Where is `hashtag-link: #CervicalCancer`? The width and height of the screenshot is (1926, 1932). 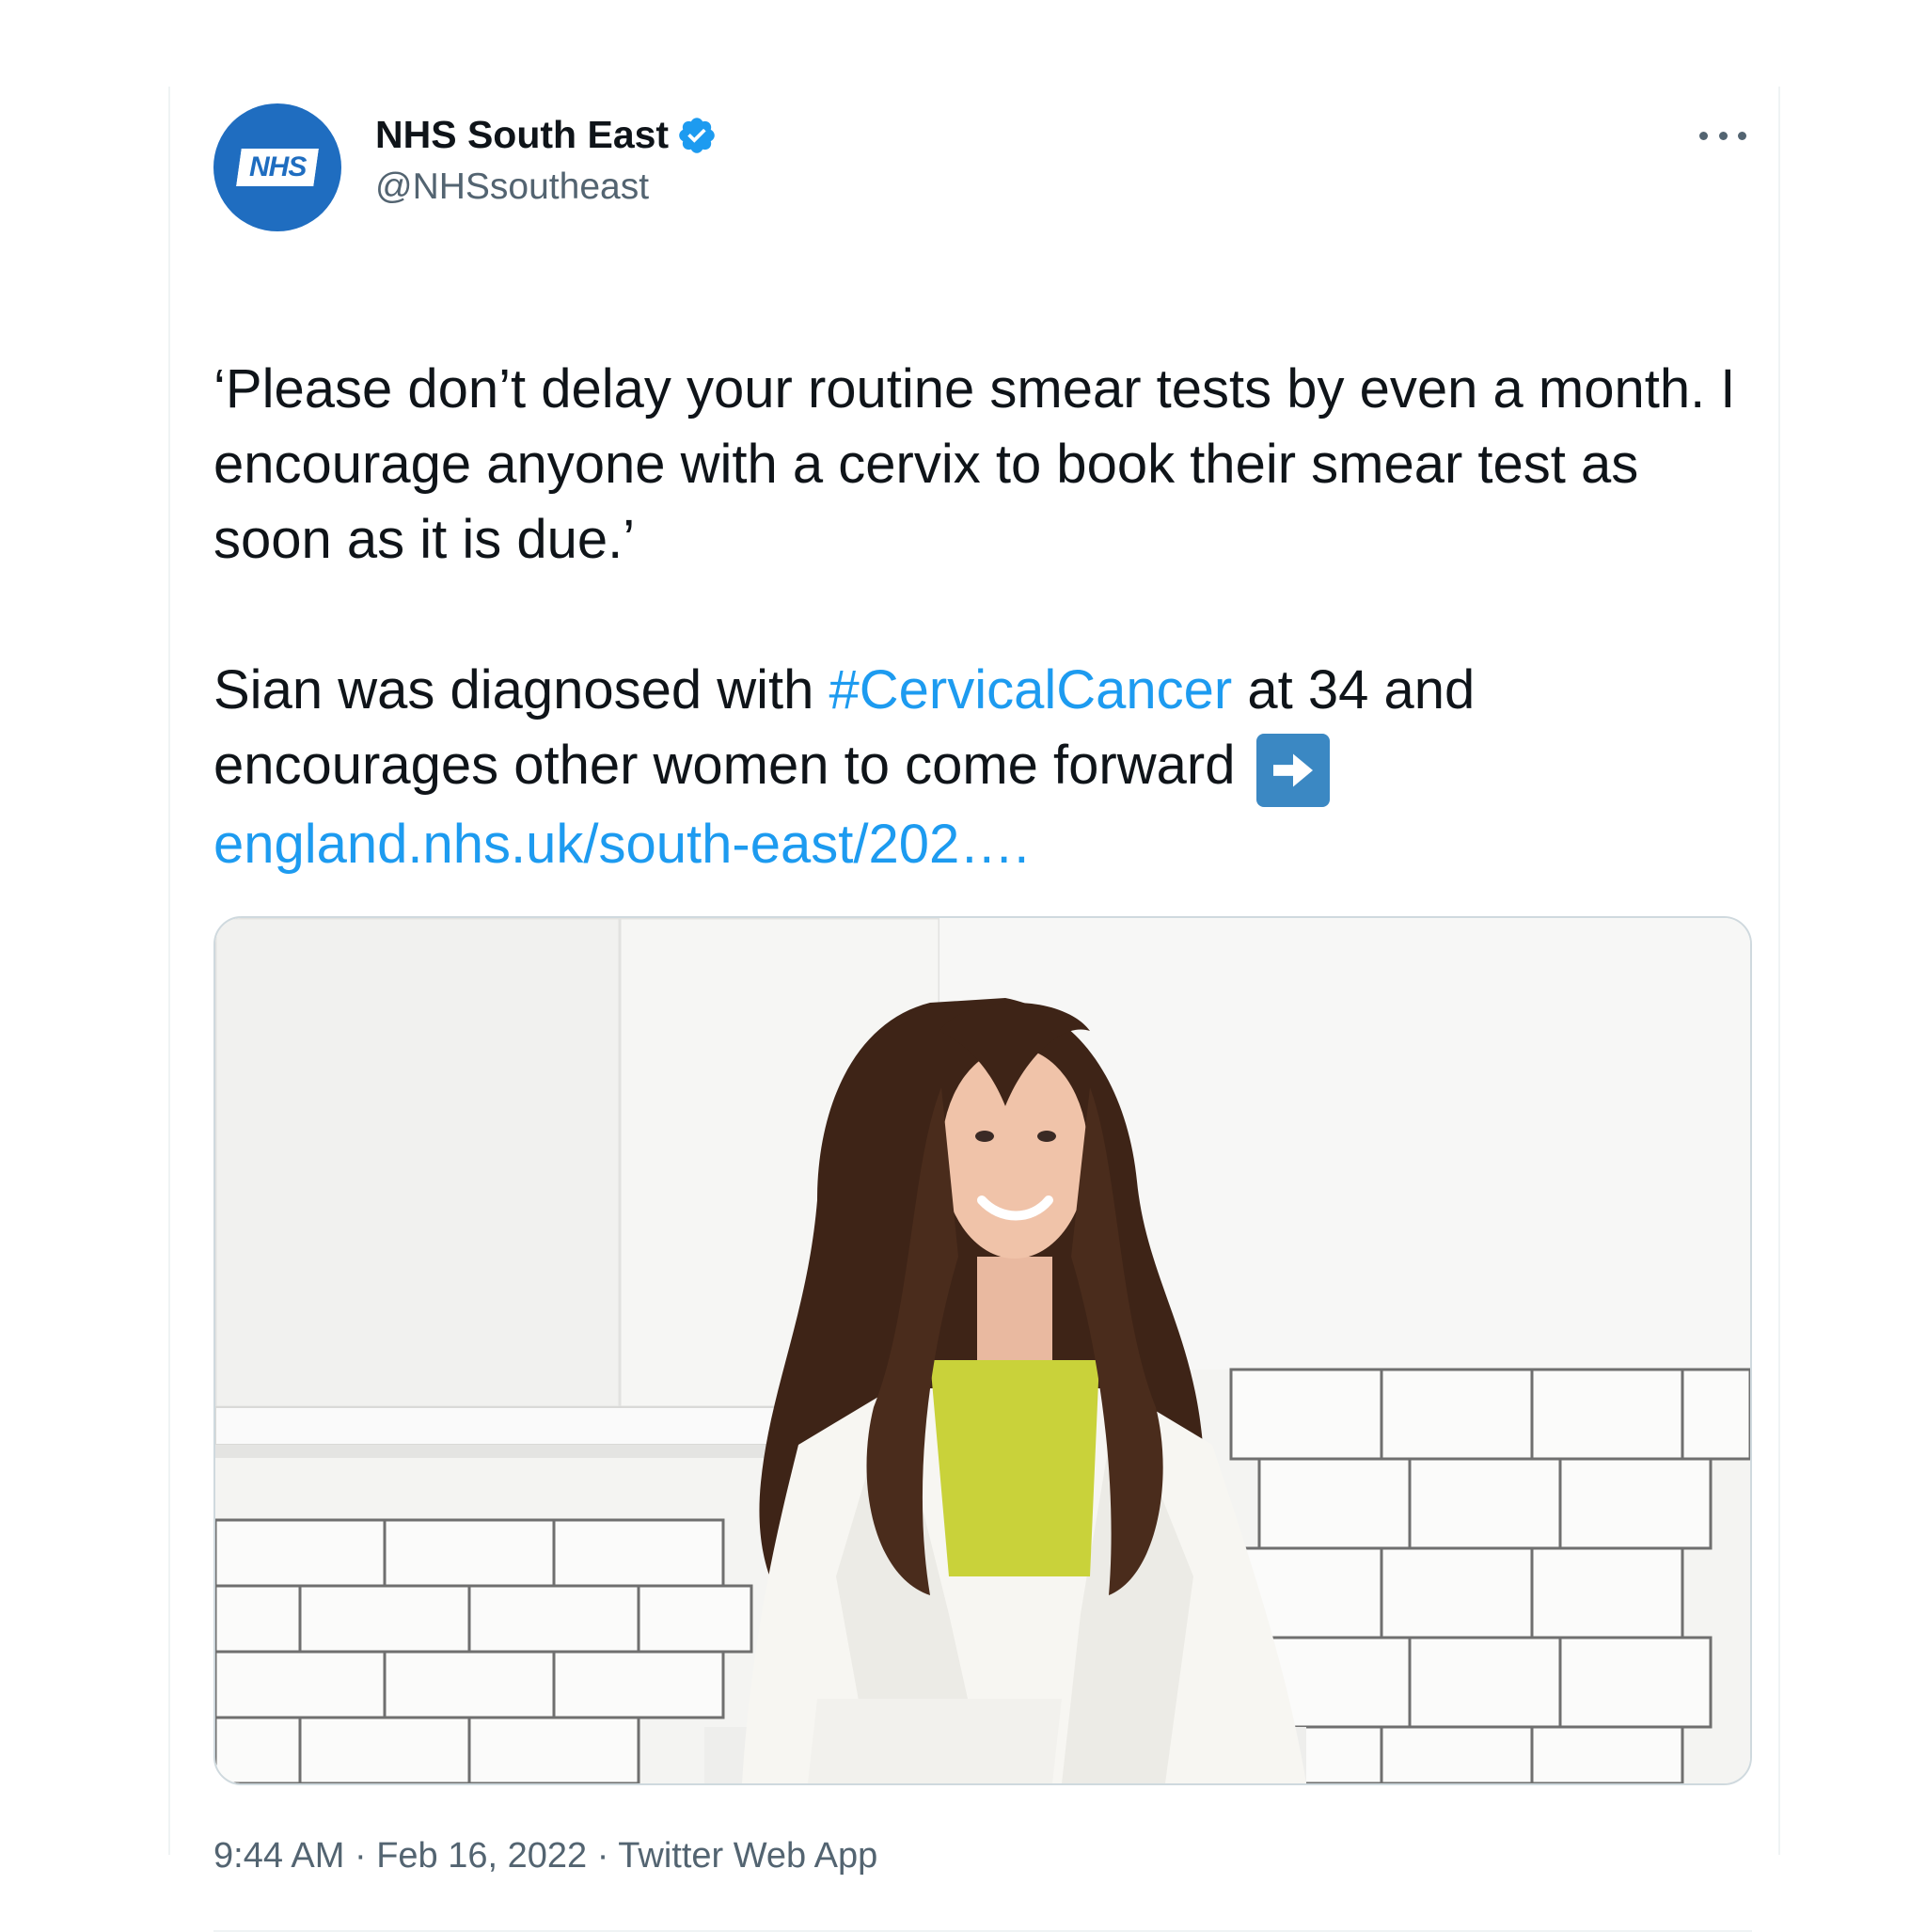 hashtag-link: #CervicalCancer is located at coordinates (1031, 690).